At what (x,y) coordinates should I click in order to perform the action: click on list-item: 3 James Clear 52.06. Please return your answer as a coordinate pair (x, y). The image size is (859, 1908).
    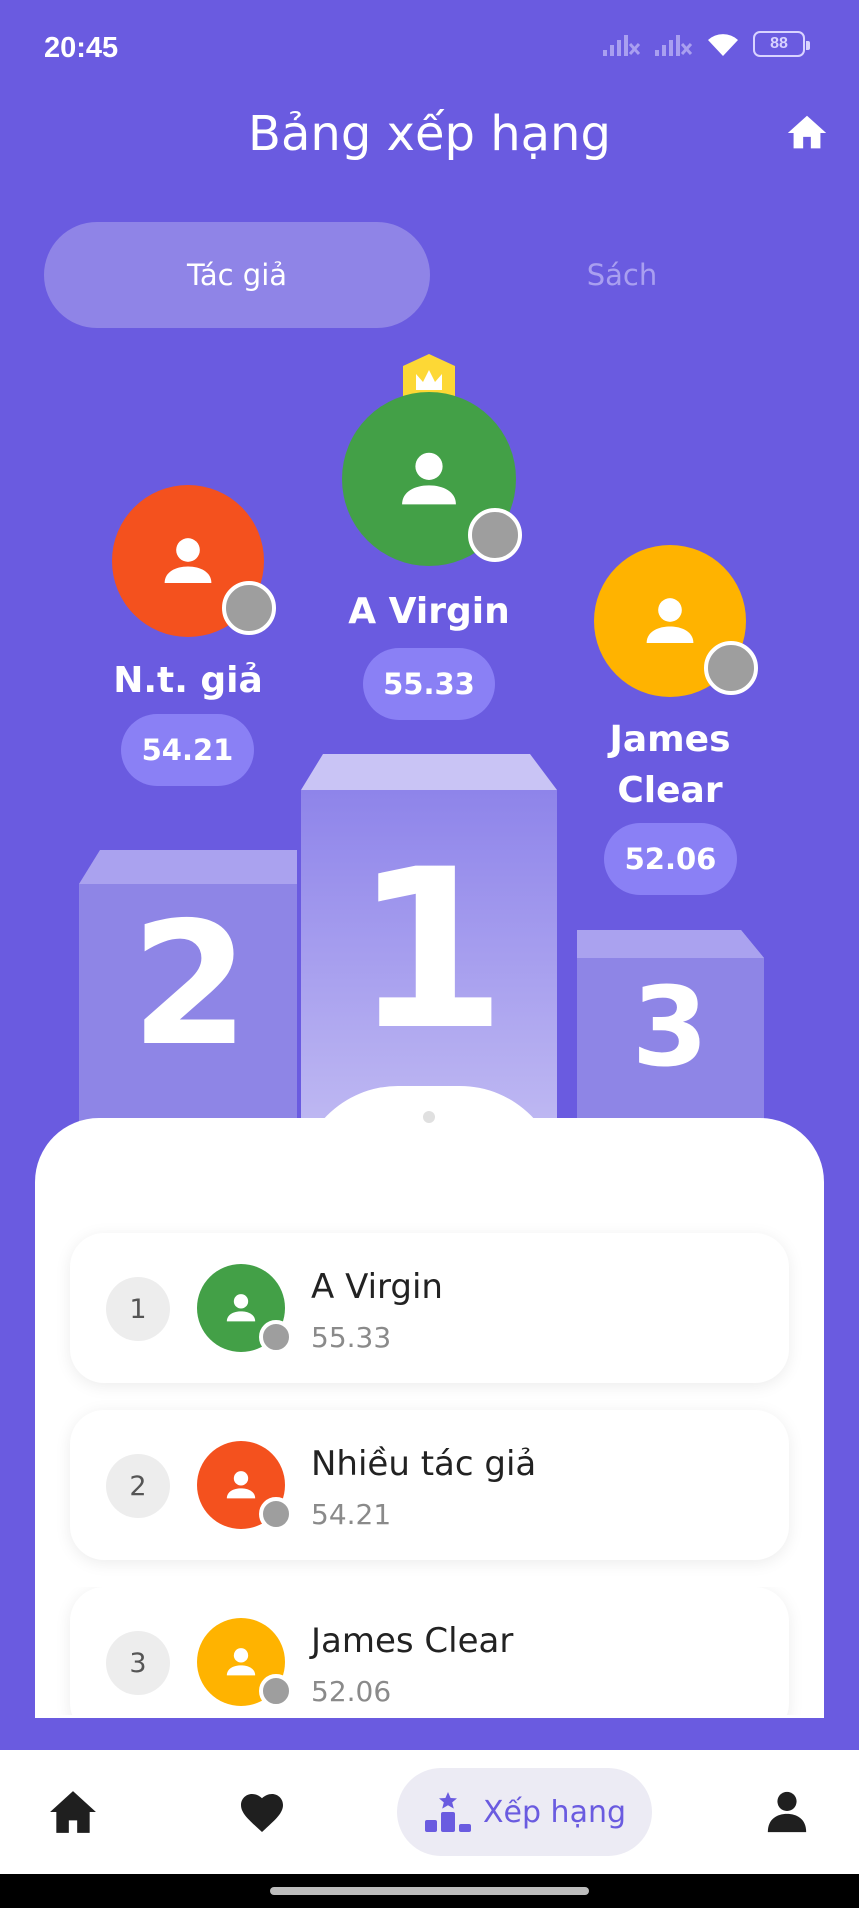
    Looking at the image, I should click on (429, 1651).